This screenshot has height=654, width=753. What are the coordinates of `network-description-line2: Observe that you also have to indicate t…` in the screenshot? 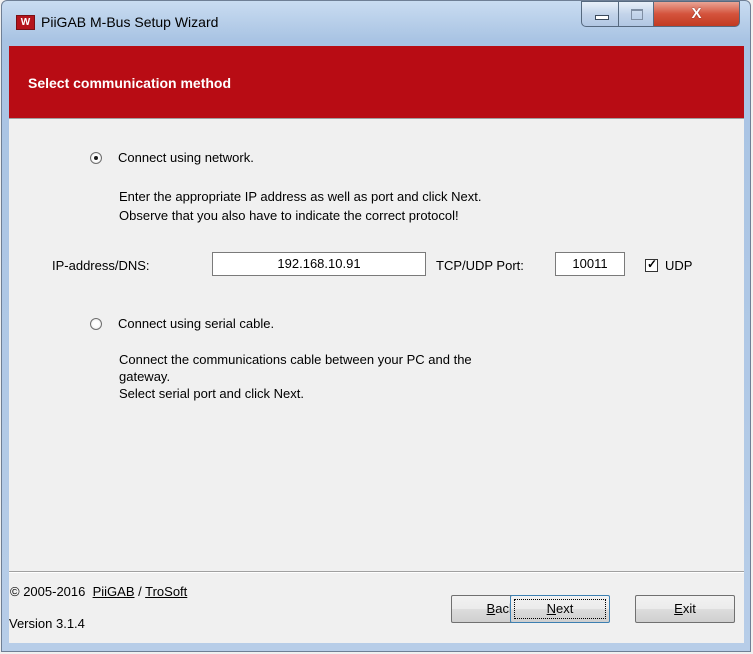 It's located at (289, 215).